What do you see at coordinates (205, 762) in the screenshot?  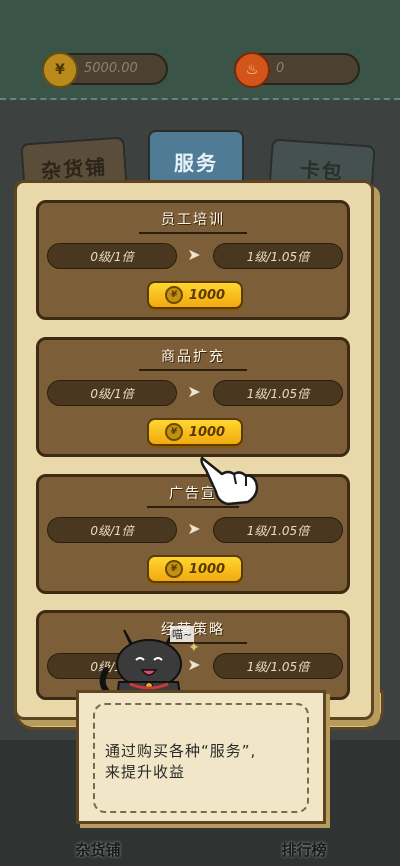 I see `tutorial-text: 通过购买各种“服务”, 来提升收益` at bounding box center [205, 762].